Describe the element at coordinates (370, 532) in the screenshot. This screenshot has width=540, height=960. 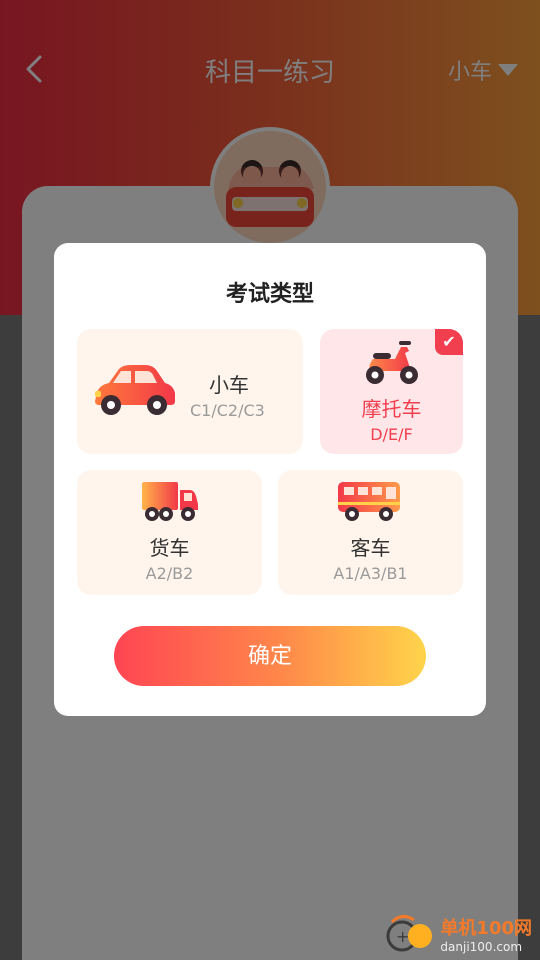
I see `option-bus: 客车 A1/A3/B1` at that location.